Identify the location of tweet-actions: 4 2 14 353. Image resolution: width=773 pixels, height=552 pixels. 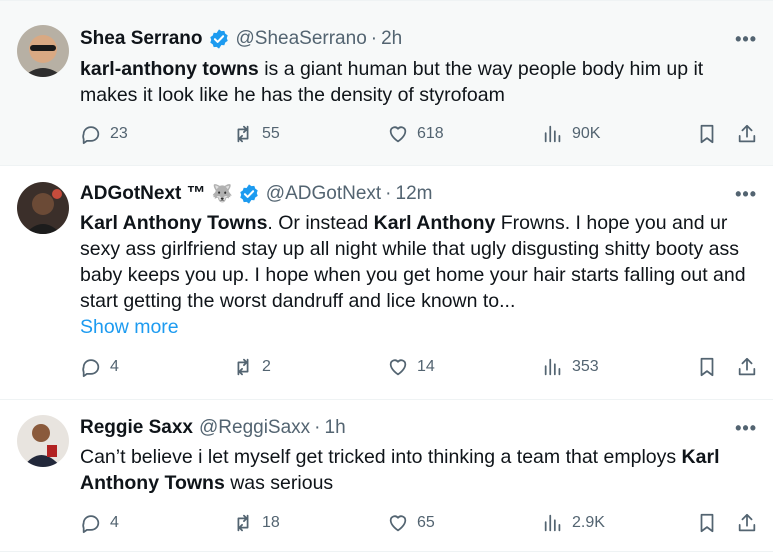
(420, 369).